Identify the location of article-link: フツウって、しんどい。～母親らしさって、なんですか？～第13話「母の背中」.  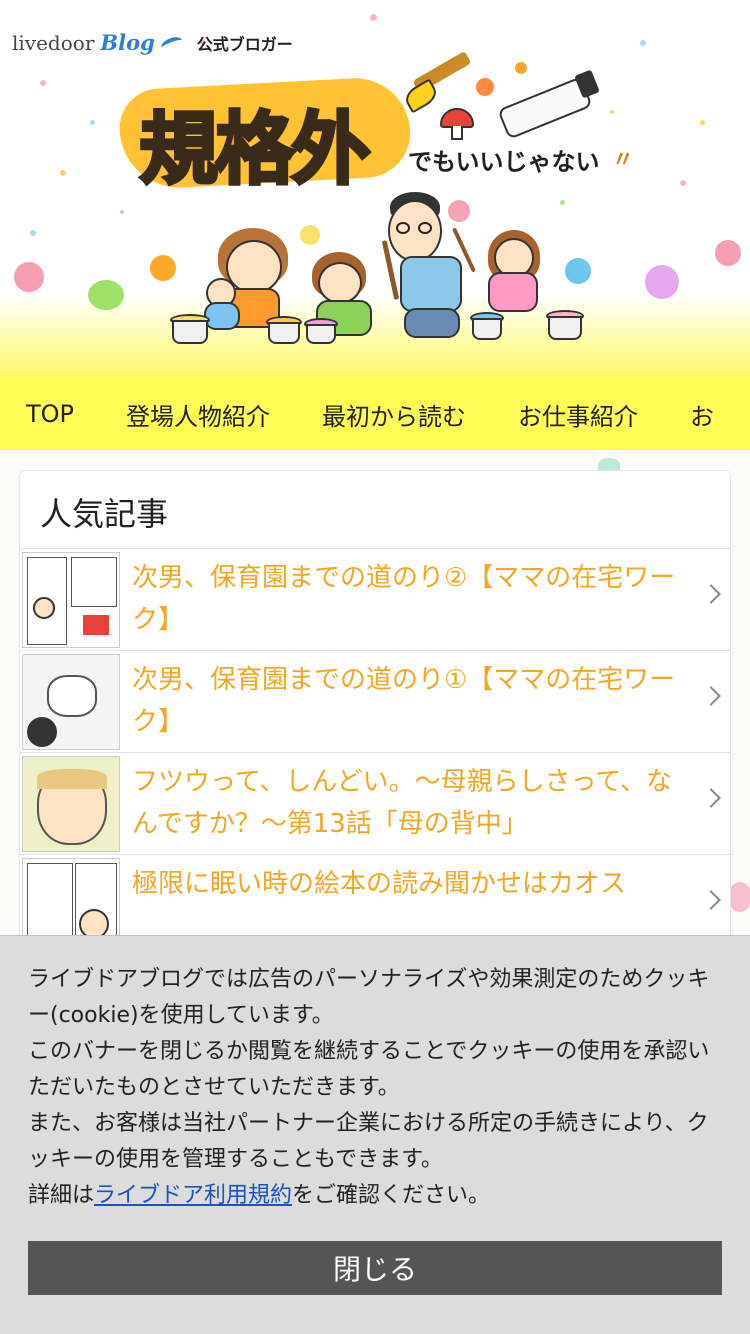
(412, 803).